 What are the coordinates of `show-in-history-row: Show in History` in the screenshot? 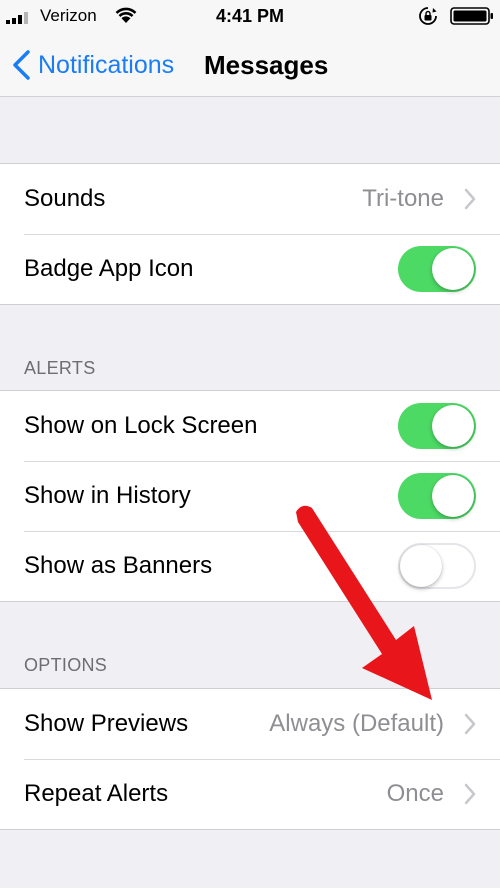 It's located at (250, 496).